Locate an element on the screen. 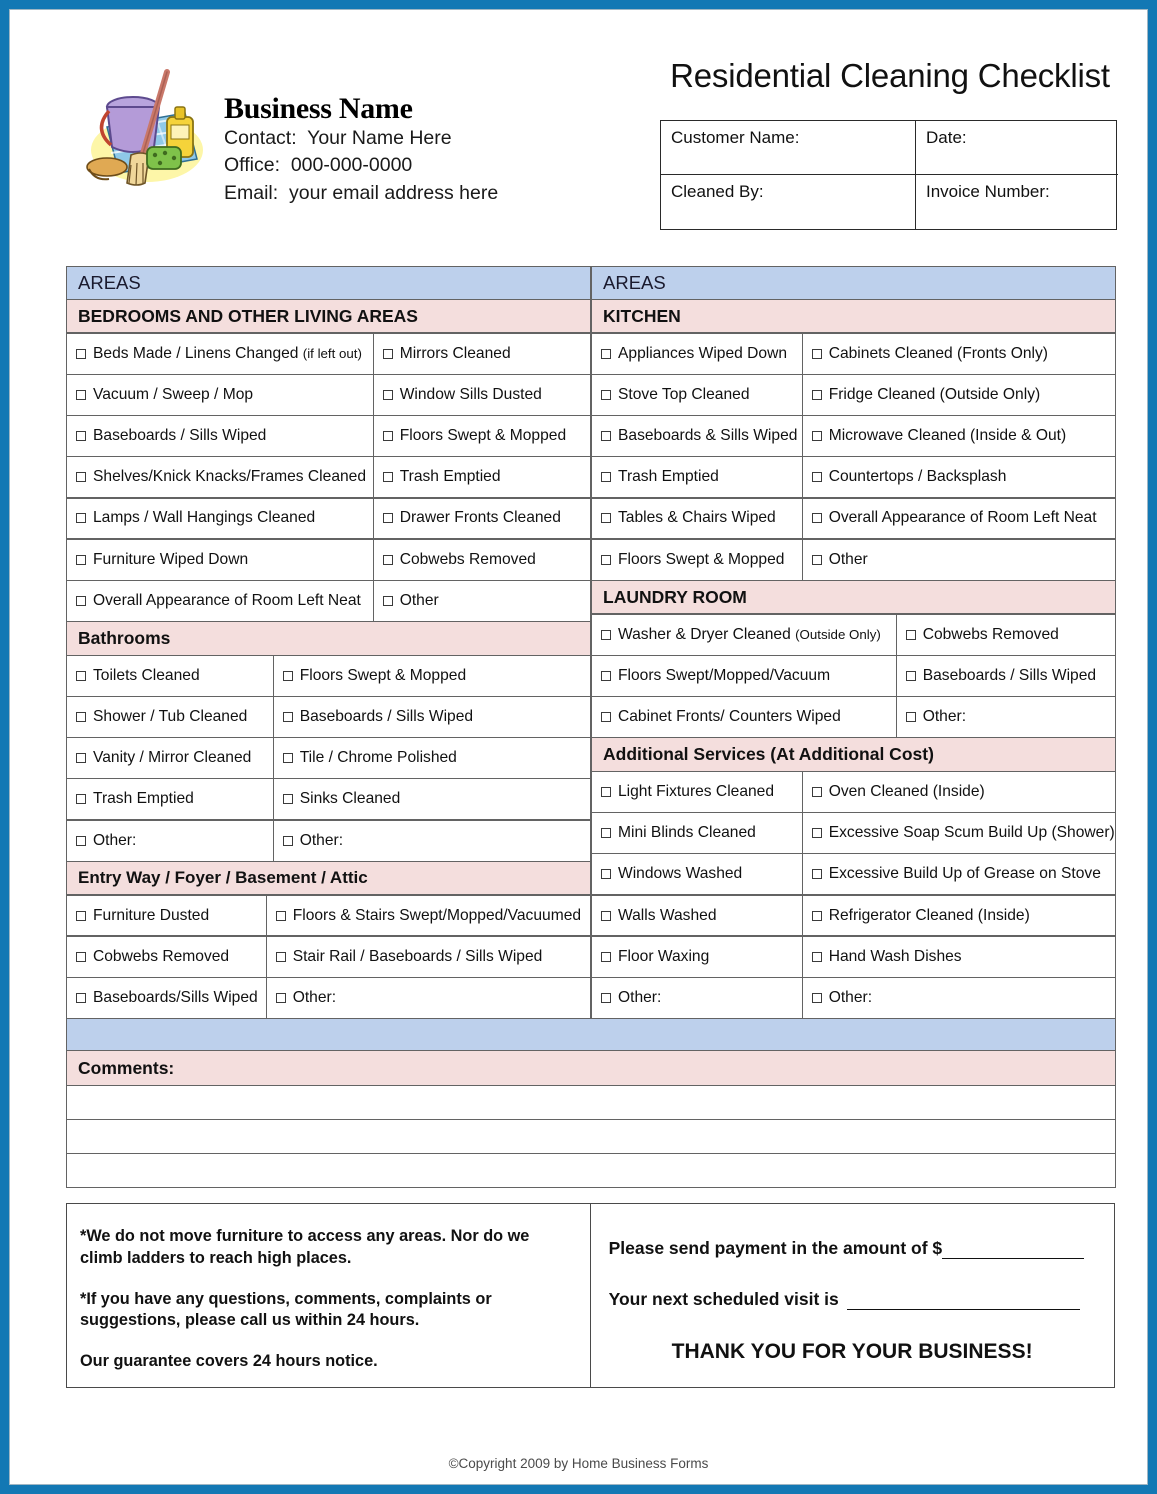 The width and height of the screenshot is (1157, 1494). checklist-item: Baseboards & Sills Wiped is located at coordinates (697, 436).